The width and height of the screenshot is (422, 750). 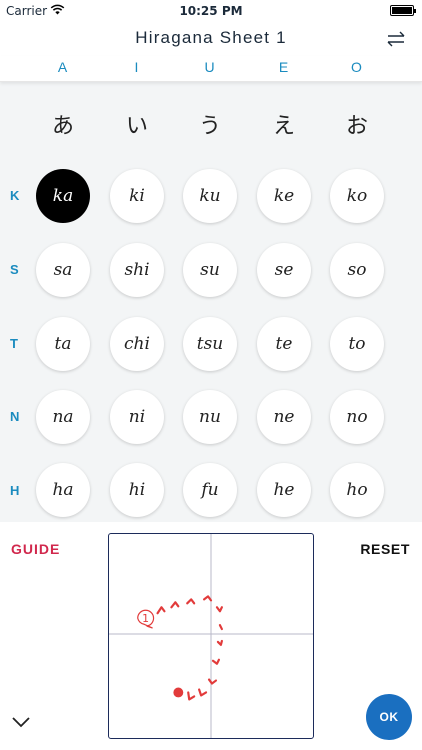 What do you see at coordinates (211, 37) in the screenshot?
I see `page-title: Hiragana Sheet 1` at bounding box center [211, 37].